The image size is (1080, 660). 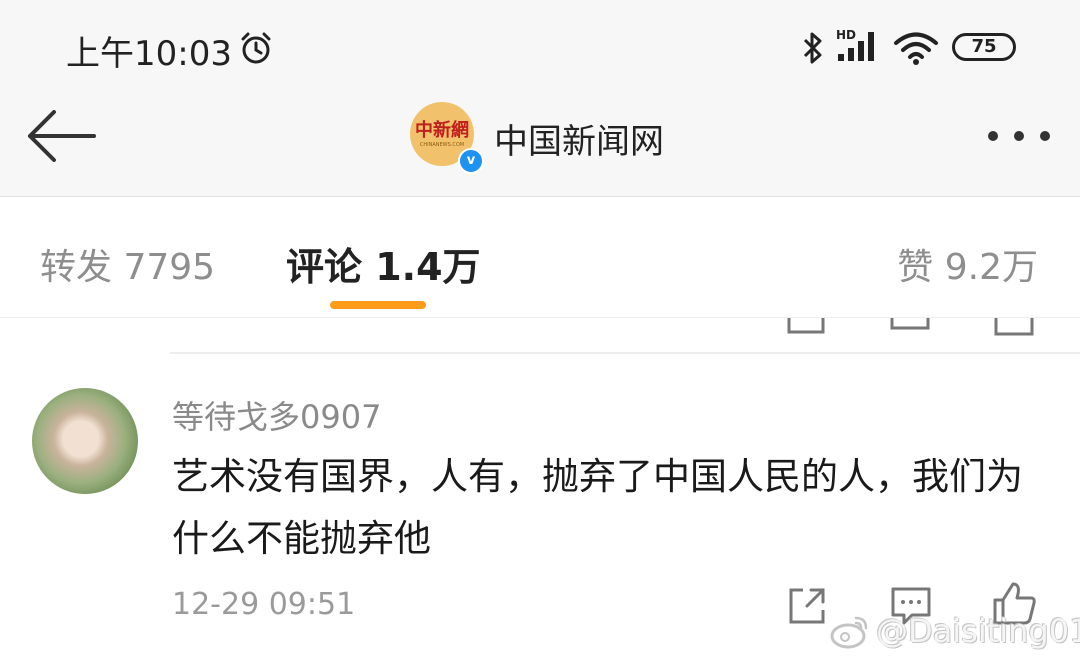 I want to click on previous-actions-icon, so click(x=910, y=327).